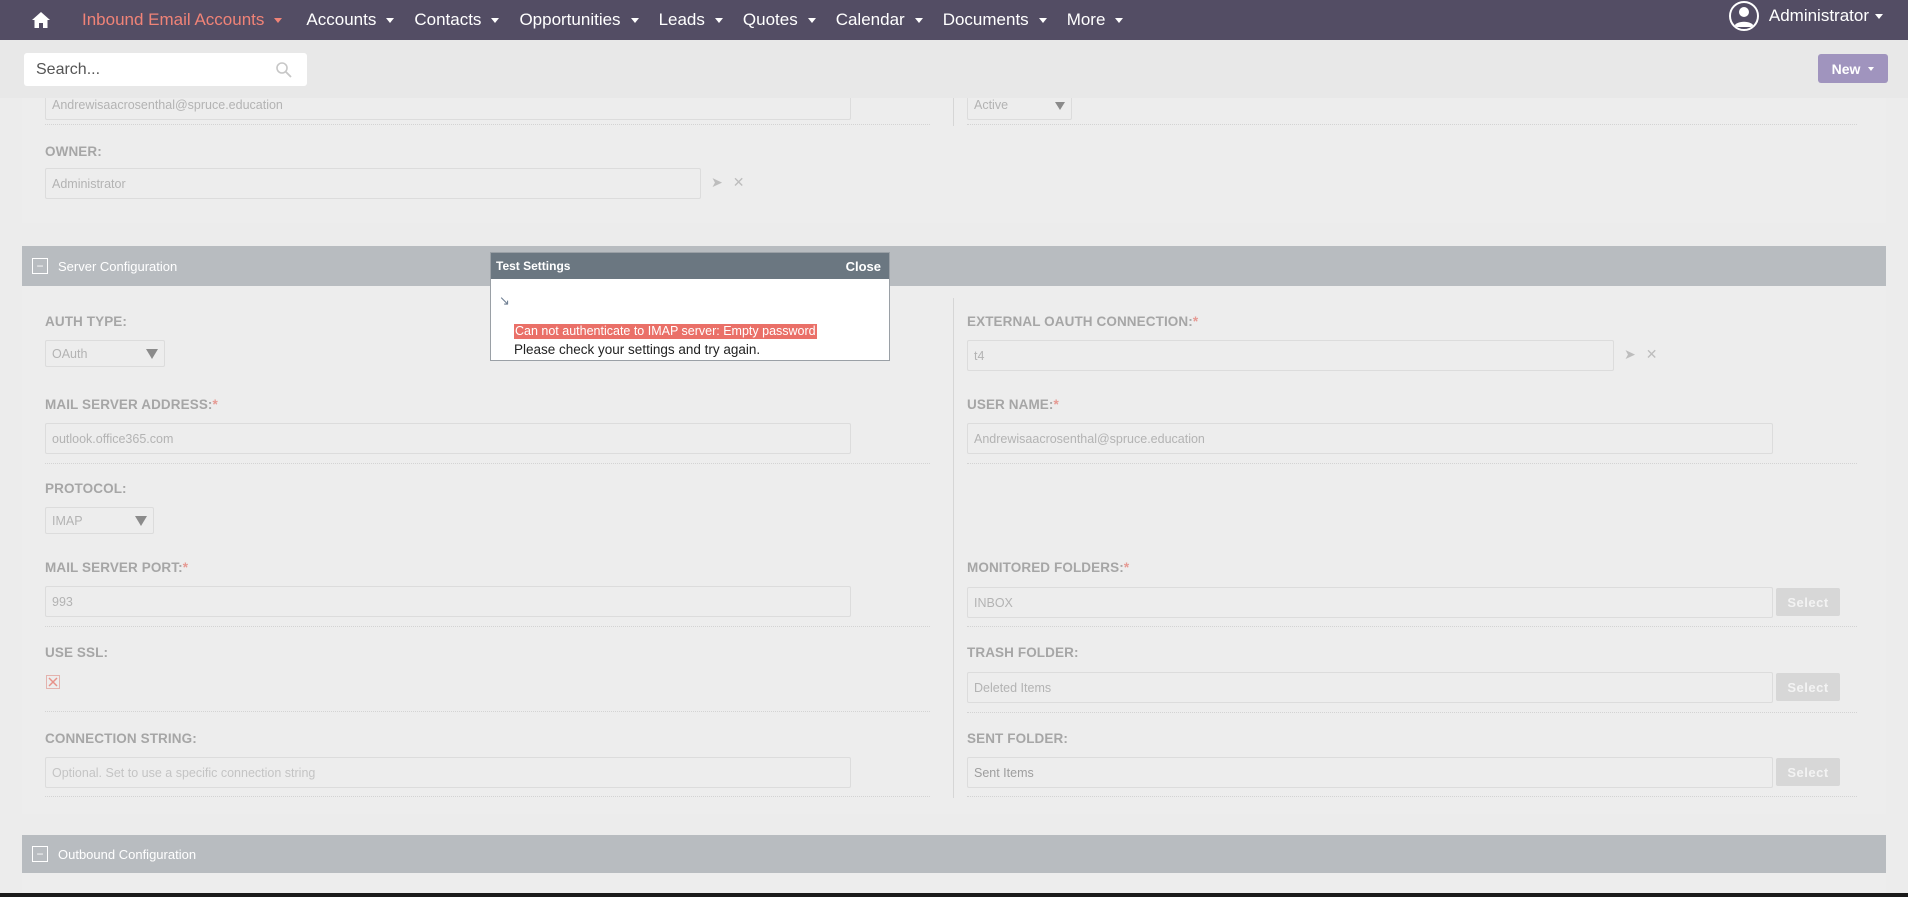  What do you see at coordinates (1017, 738) in the screenshot?
I see `sent-folder-label: SENT FOLDER:` at bounding box center [1017, 738].